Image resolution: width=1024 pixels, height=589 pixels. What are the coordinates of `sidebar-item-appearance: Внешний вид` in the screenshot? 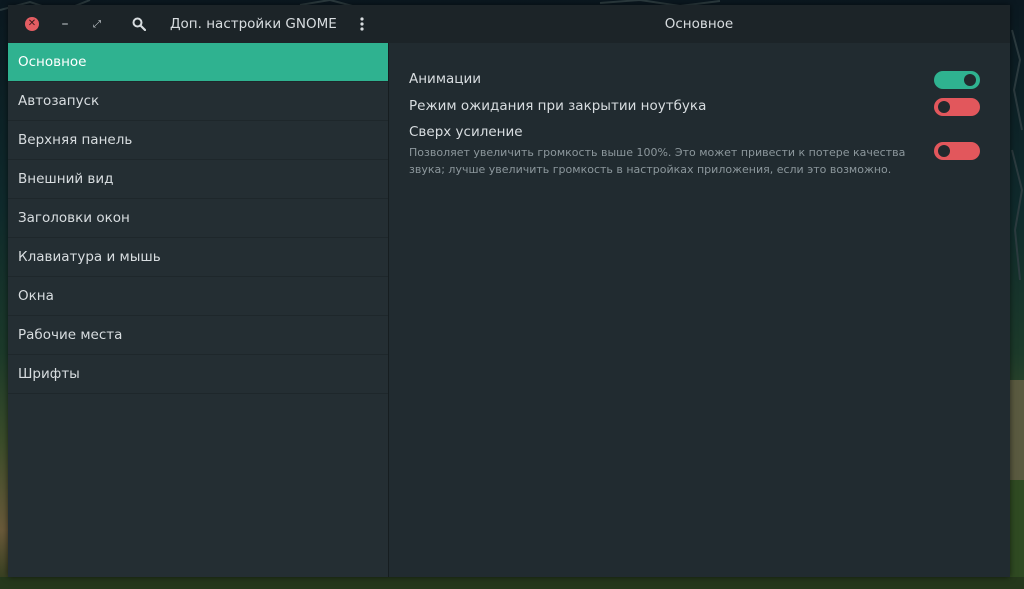 It's located at (198, 179).